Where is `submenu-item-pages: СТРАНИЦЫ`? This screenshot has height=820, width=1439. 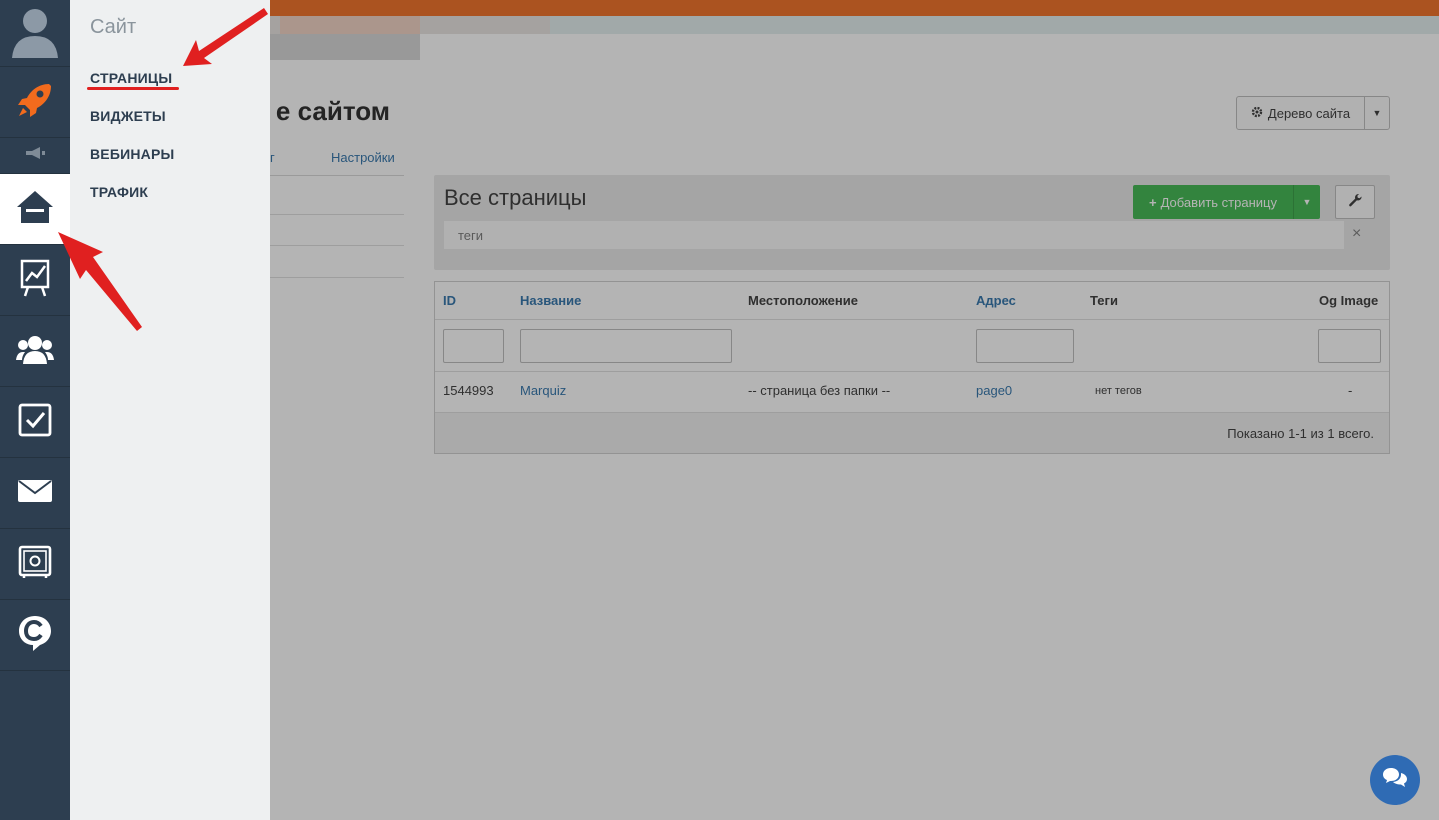 submenu-item-pages: СТРАНИЦЫ is located at coordinates (131, 78).